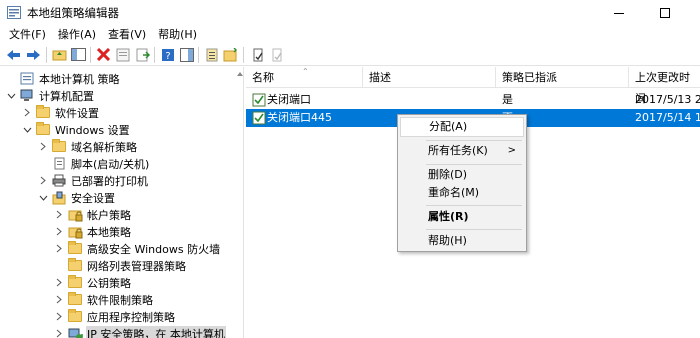  What do you see at coordinates (447, 240) in the screenshot?
I see `menu-item-label: 帮助(H)` at bounding box center [447, 240].